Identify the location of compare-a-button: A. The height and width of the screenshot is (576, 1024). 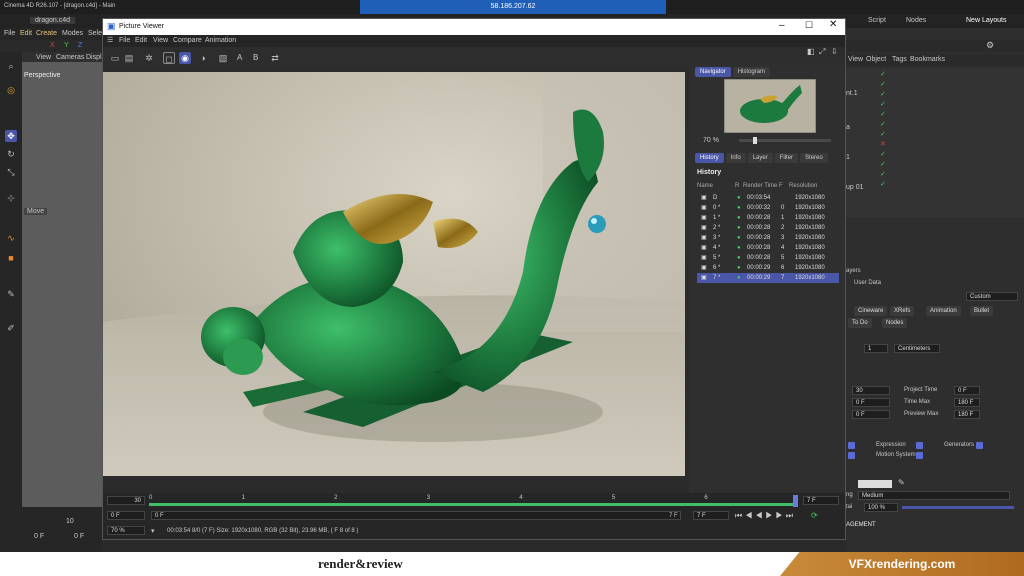
(239, 57).